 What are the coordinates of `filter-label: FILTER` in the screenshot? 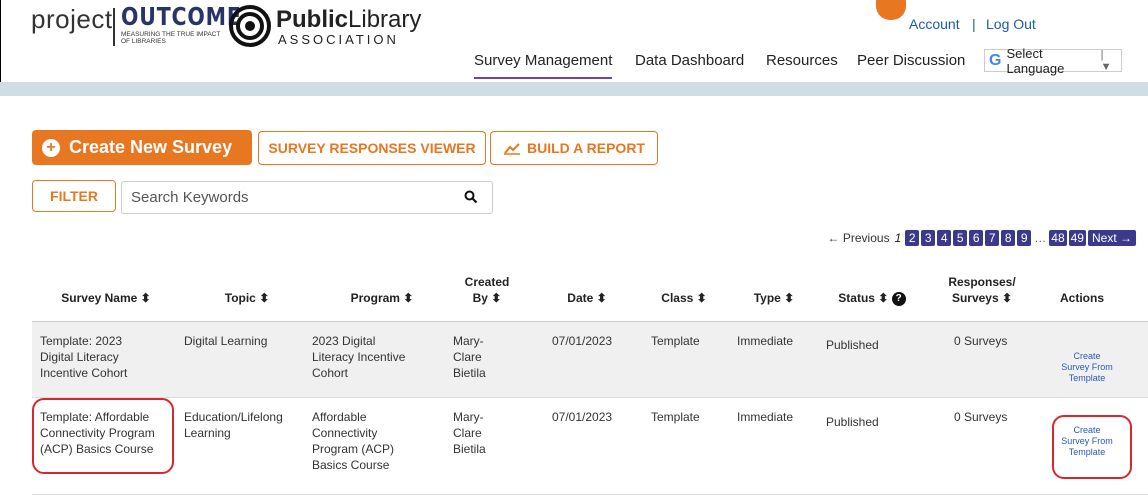 It's located at (74, 196).